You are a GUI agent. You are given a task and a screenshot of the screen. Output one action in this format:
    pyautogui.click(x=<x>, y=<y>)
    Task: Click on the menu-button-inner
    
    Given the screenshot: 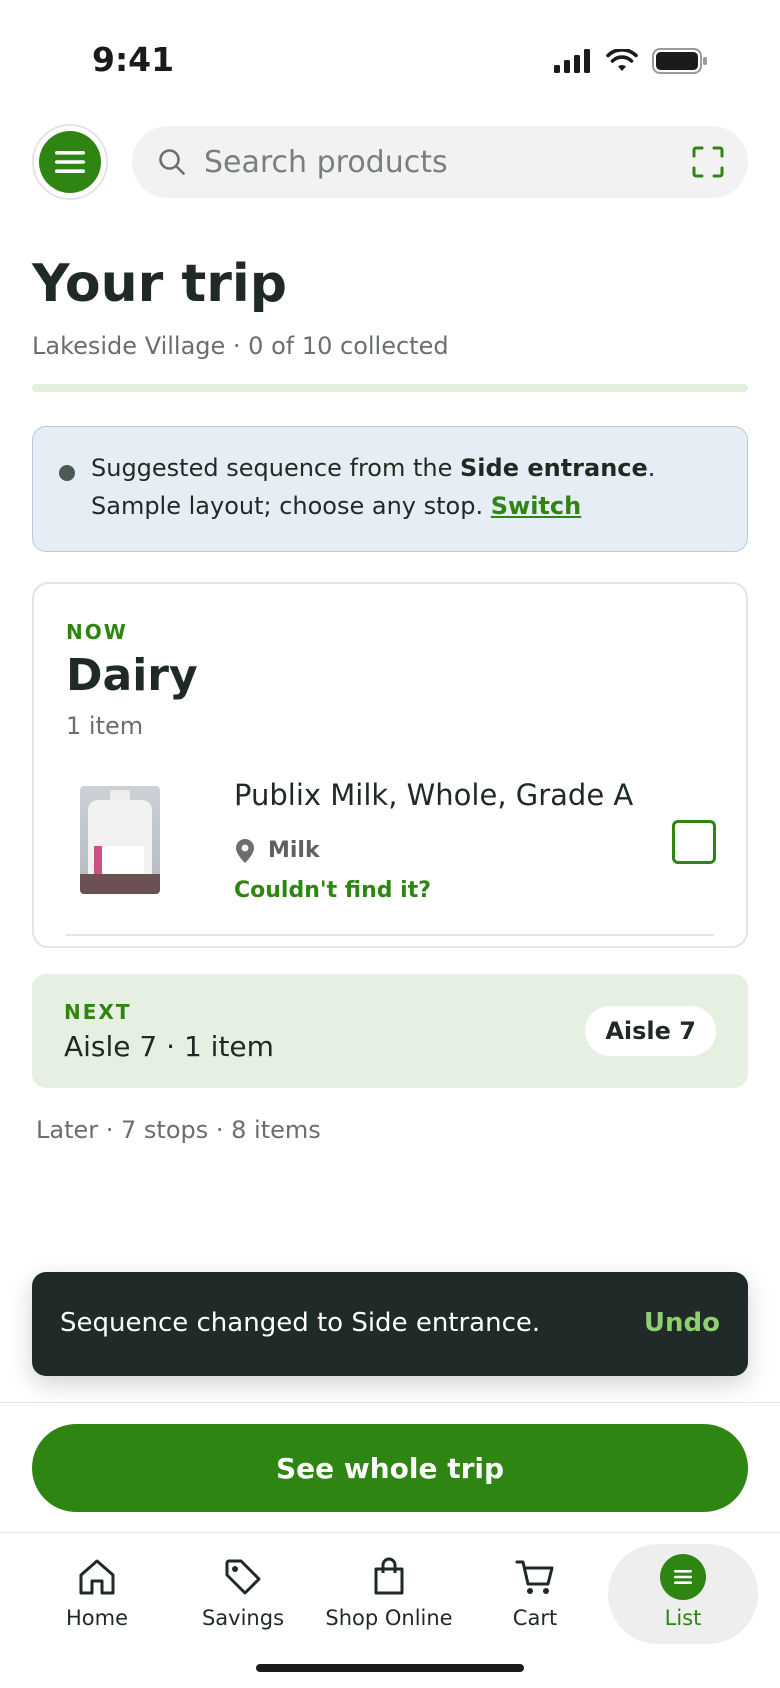 What is the action you would take?
    pyautogui.click(x=70, y=162)
    